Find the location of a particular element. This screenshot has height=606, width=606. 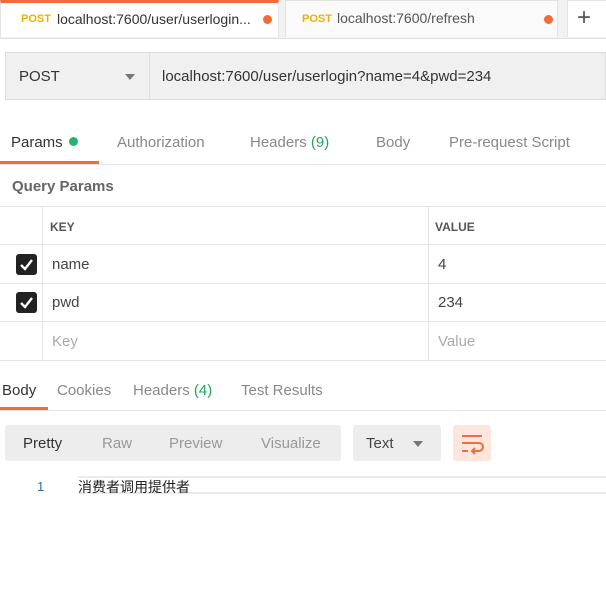

tab-headers-label: Headers is located at coordinates (278, 142).